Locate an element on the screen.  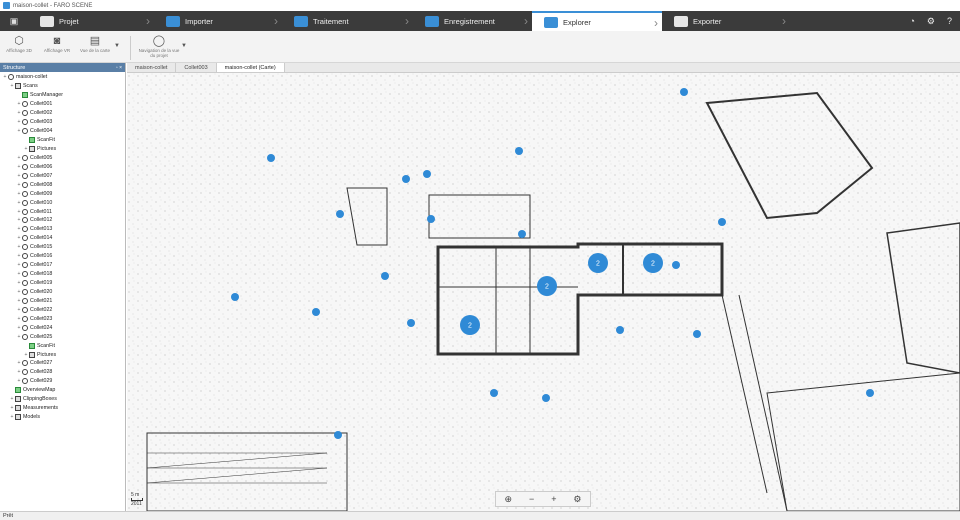
tree-node: + Collet015 is located at coordinates (62, 247).